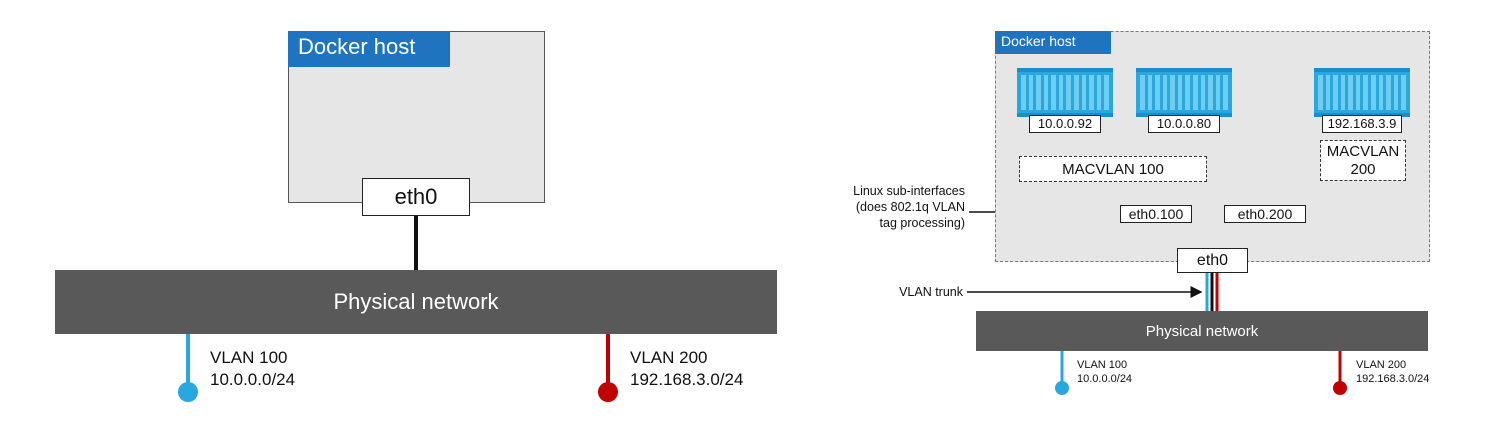  What do you see at coordinates (910, 207) in the screenshot?
I see `subif-annotation-line2: (does 802.1q VLAN` at bounding box center [910, 207].